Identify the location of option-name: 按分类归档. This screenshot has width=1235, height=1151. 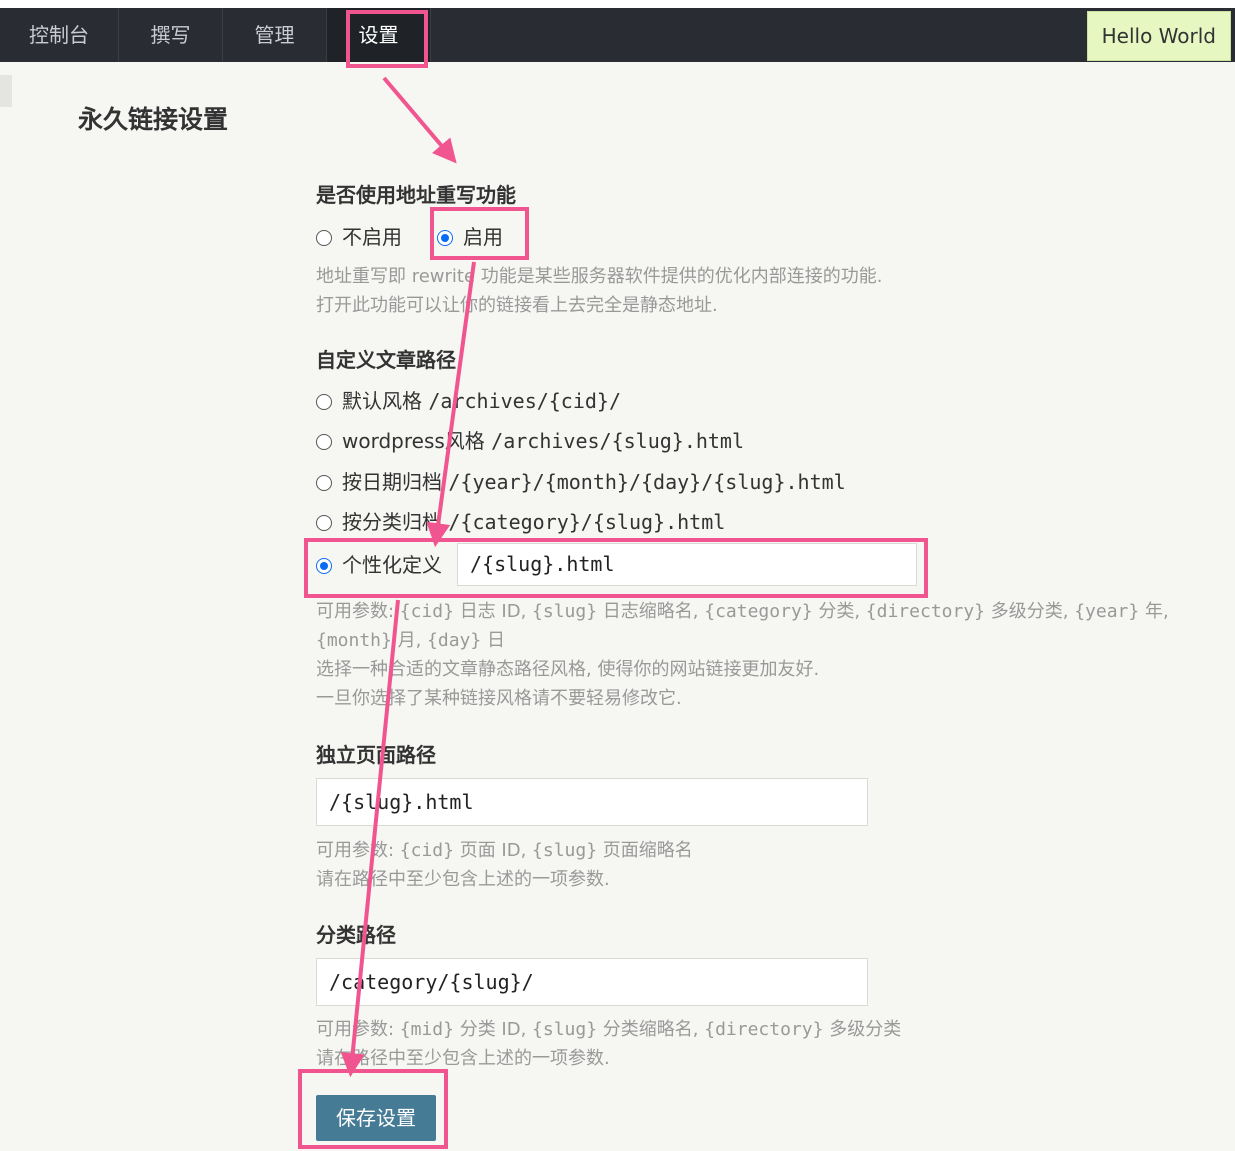
(392, 522).